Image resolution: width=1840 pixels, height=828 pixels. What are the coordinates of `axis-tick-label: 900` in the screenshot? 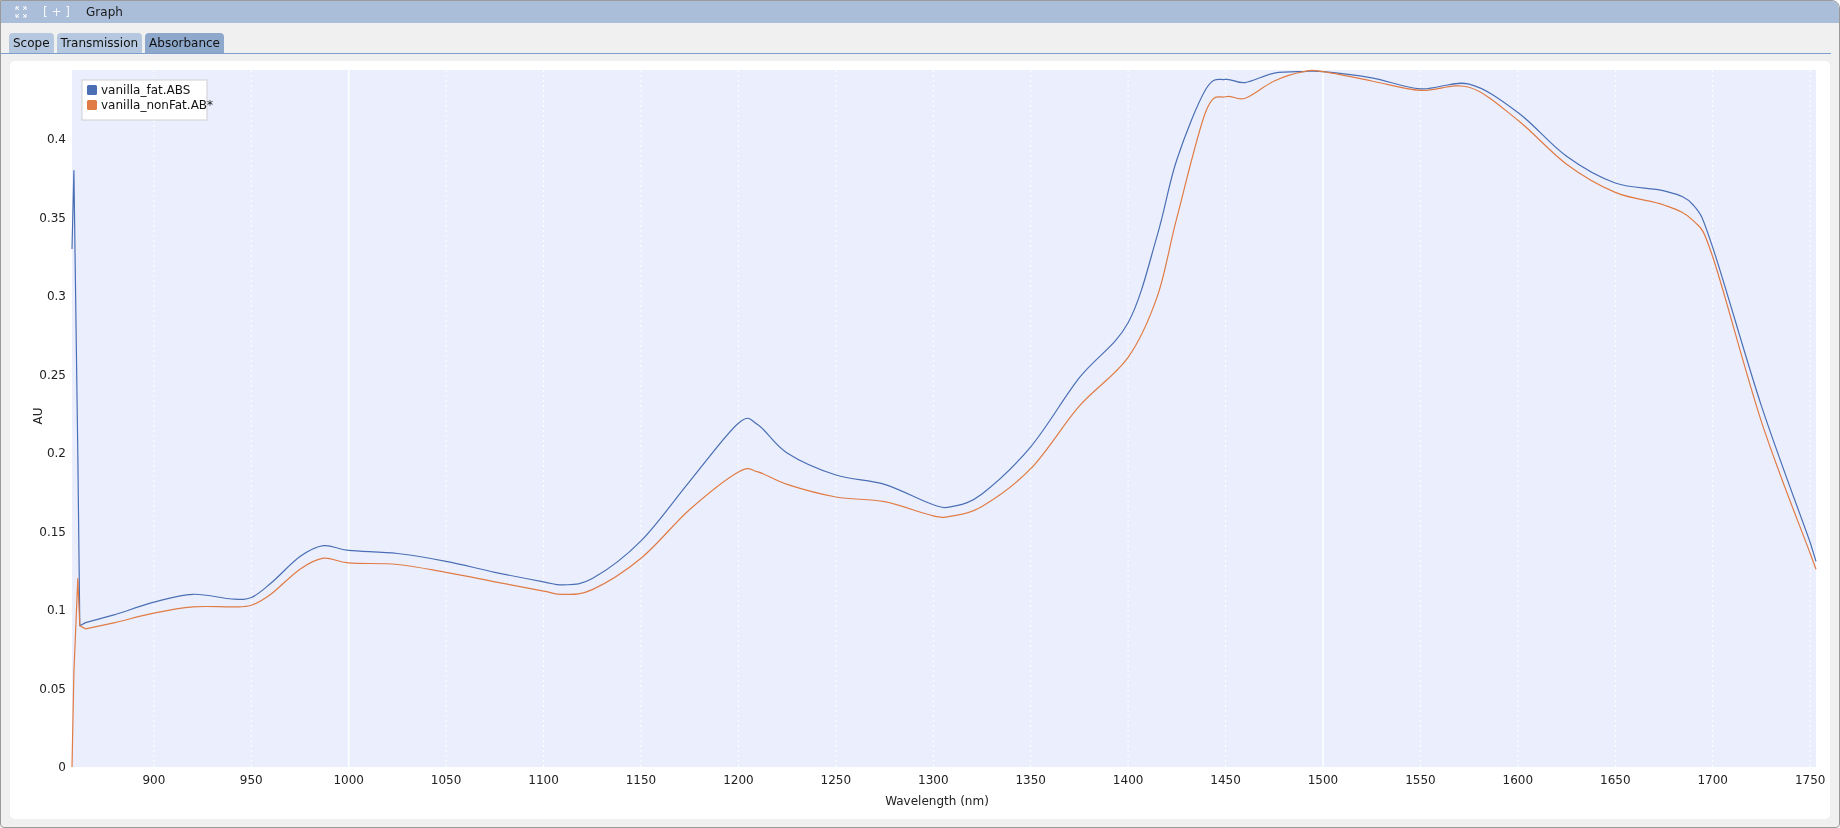 It's located at (154, 780).